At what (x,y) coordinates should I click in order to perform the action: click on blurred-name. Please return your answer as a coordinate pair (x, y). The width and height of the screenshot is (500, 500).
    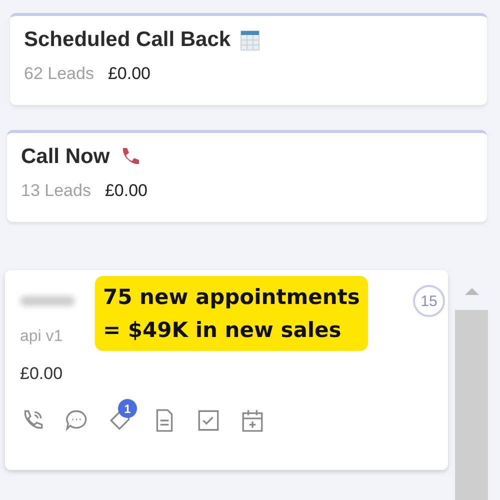
    Looking at the image, I should click on (47, 301).